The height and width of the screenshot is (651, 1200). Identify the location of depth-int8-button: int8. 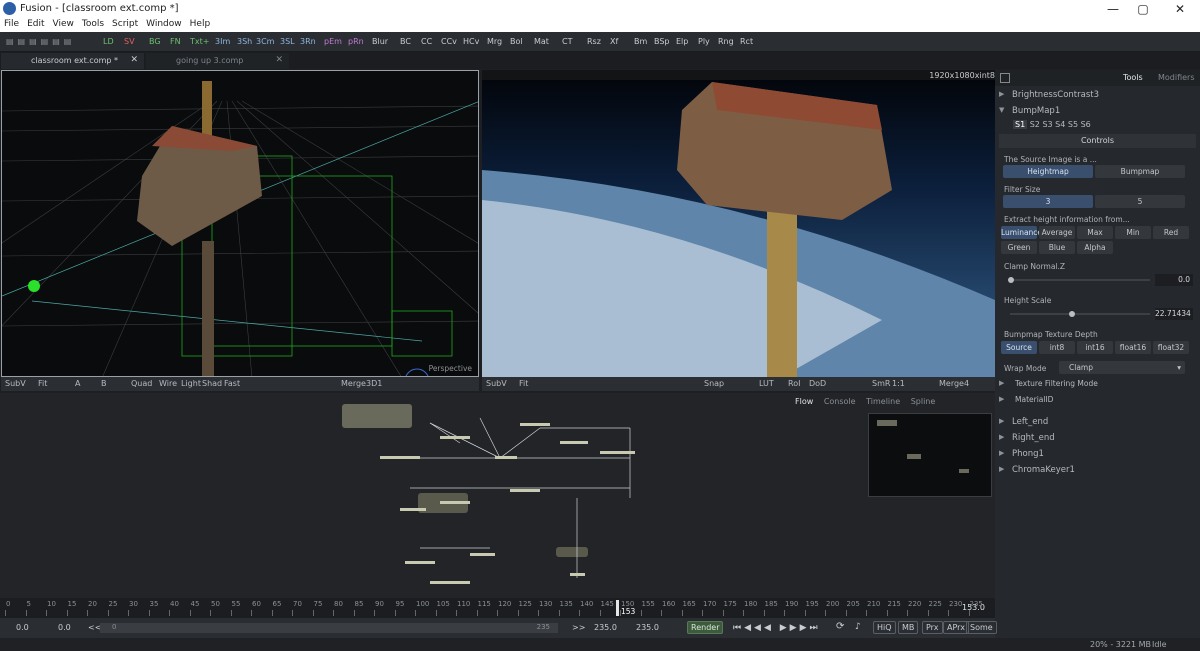
(1057, 347).